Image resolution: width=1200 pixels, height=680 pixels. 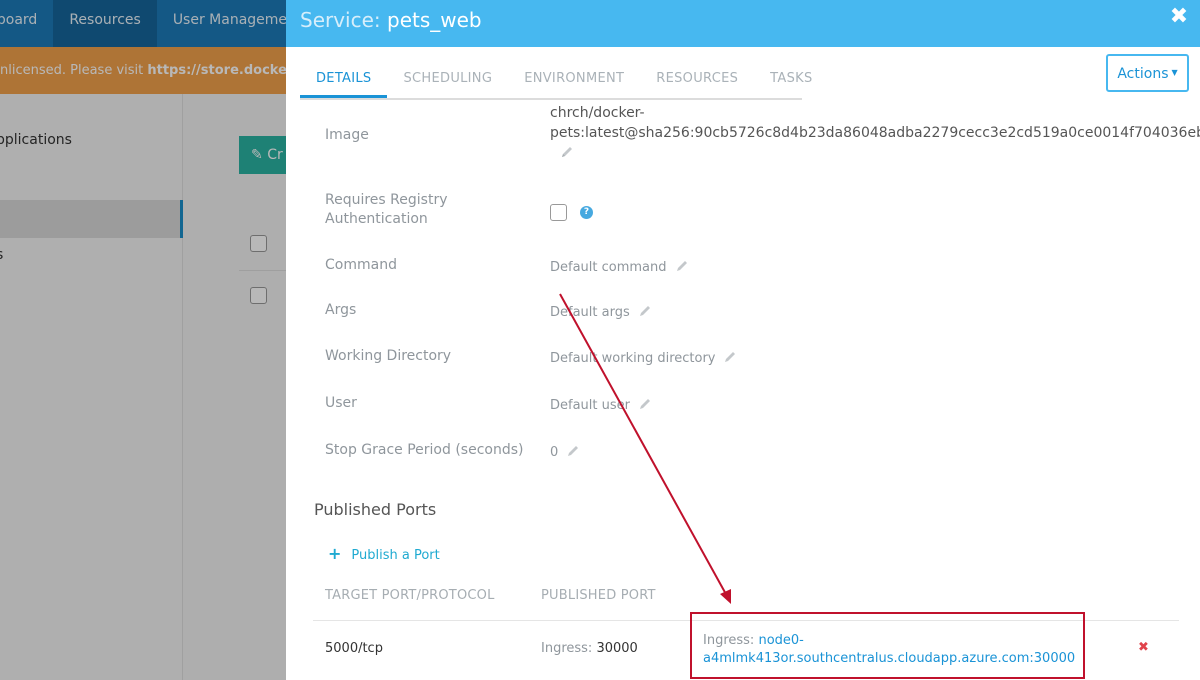 What do you see at coordinates (586, 212) in the screenshot?
I see `help-icon: ?` at bounding box center [586, 212].